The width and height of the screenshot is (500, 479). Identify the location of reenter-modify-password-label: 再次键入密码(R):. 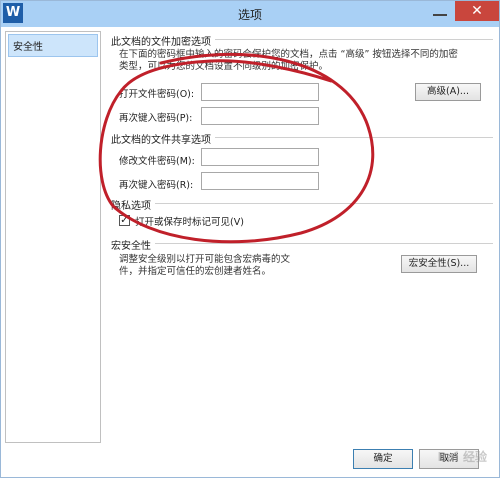
(156, 185).